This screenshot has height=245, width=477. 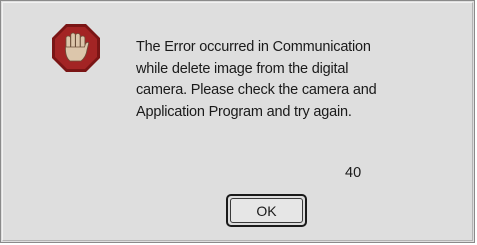 What do you see at coordinates (76, 48) in the screenshot?
I see `stop-hand-icon` at bounding box center [76, 48].